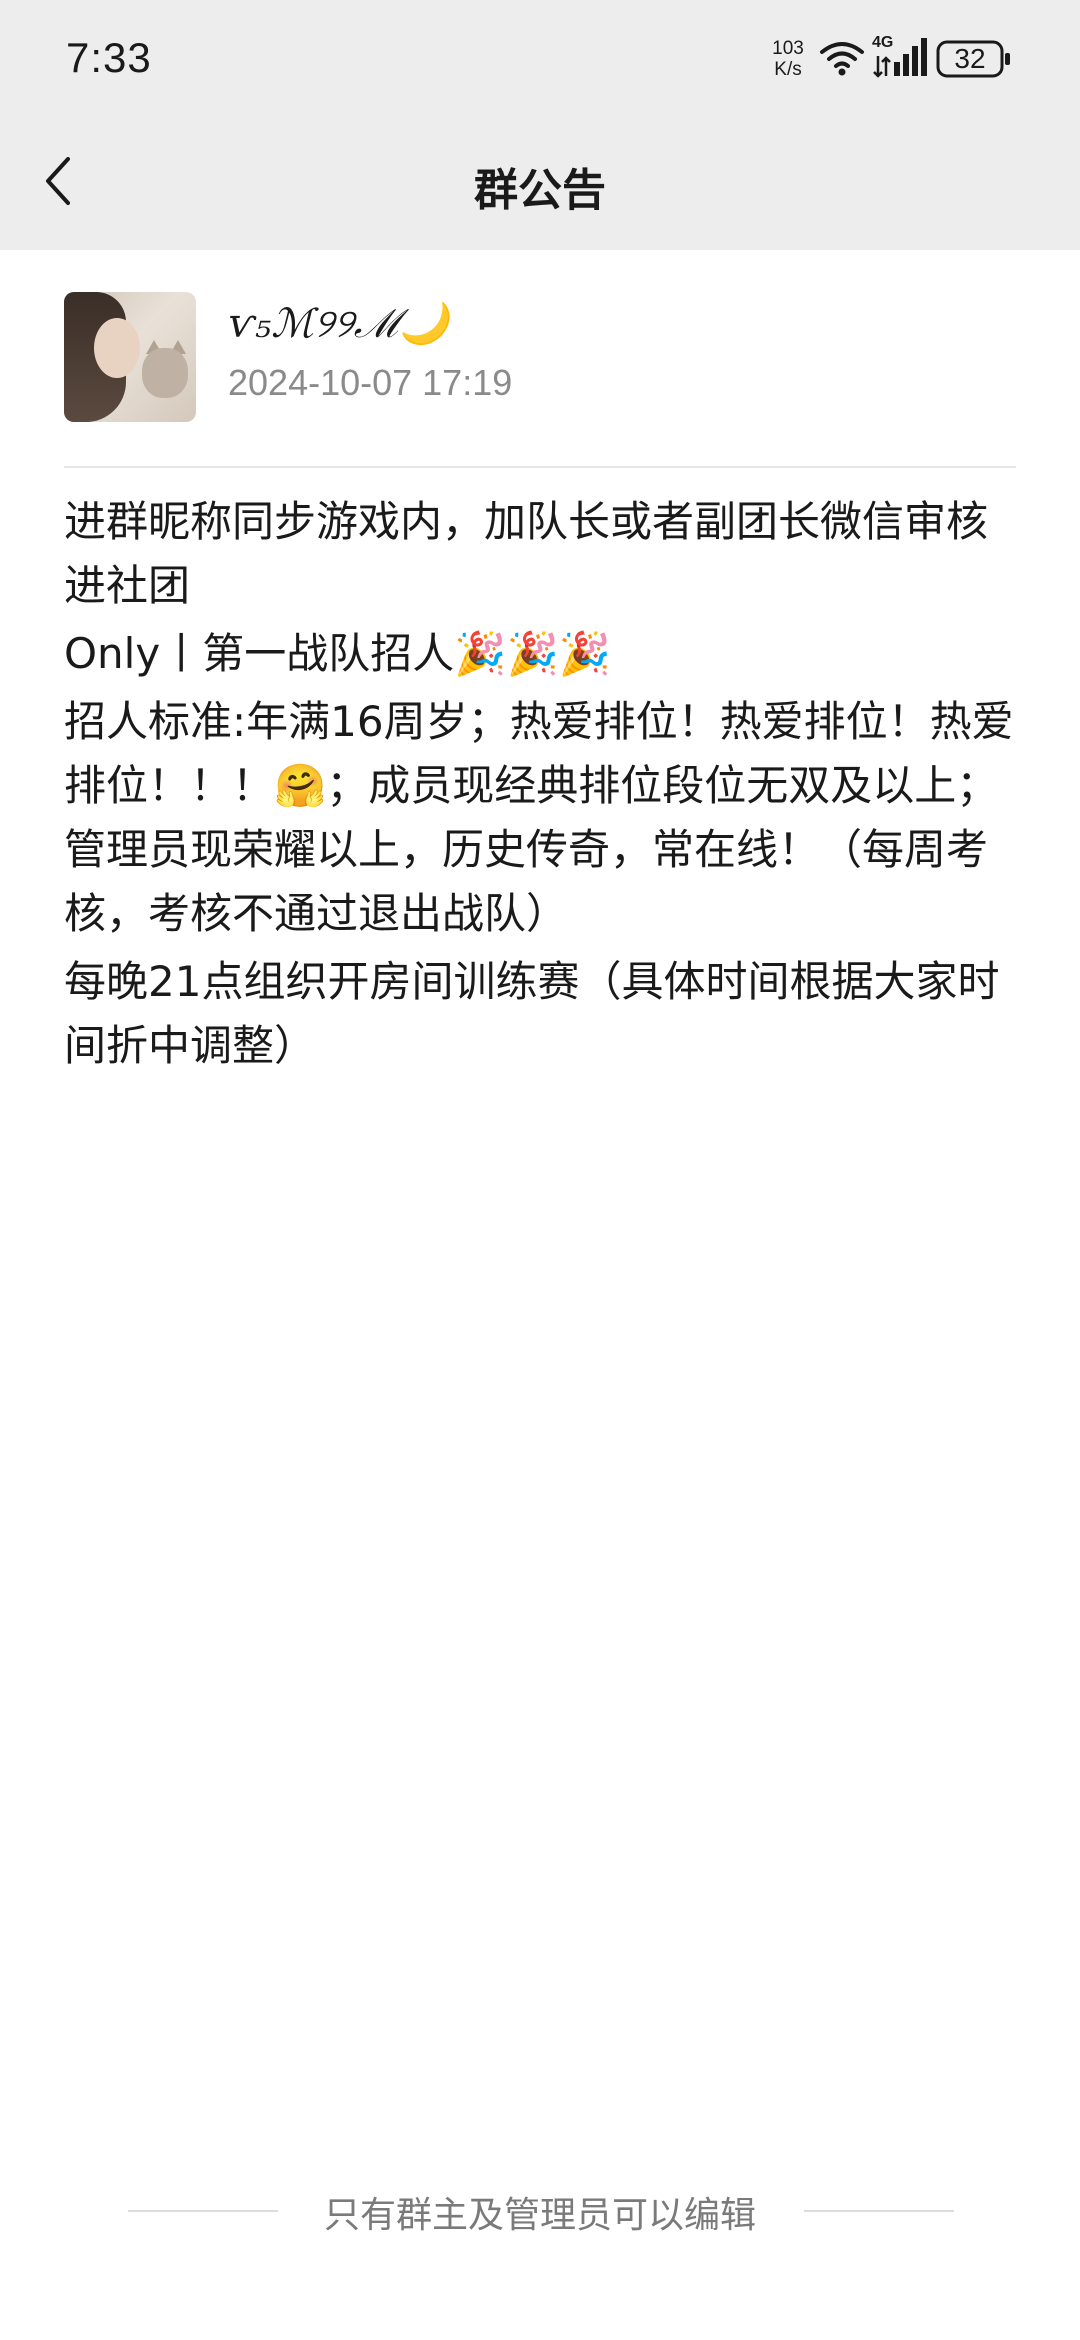 The image size is (1080, 2340). I want to click on navigation-bar: 群公告, so click(540, 185).